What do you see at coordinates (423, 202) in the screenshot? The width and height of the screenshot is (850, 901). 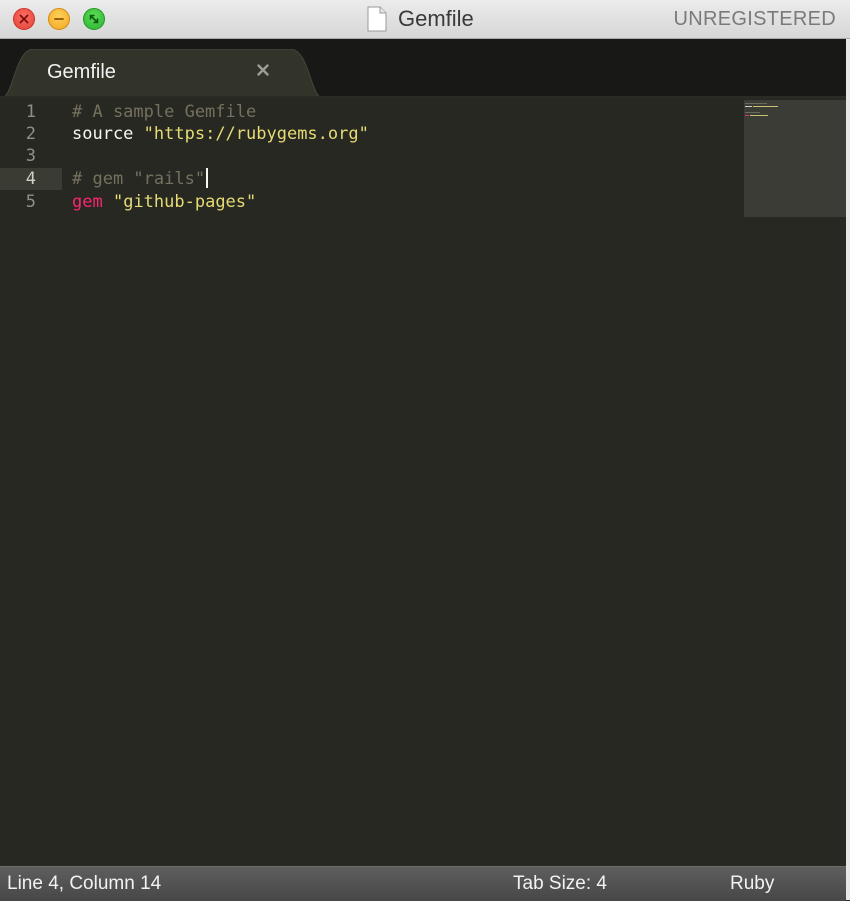 I see `code-line: 5 gem "github-pages"` at bounding box center [423, 202].